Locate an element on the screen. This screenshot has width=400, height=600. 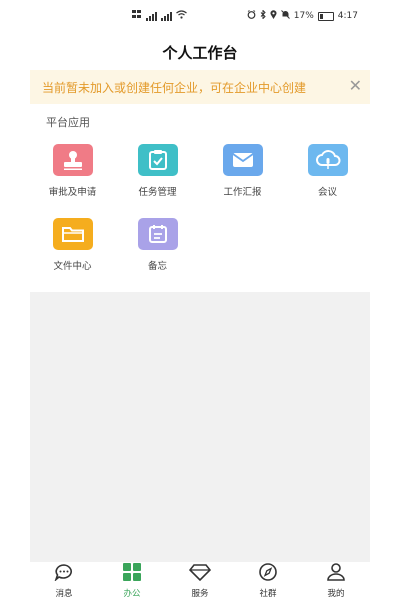
tab-profile: 我的 is located at coordinates (336, 581).